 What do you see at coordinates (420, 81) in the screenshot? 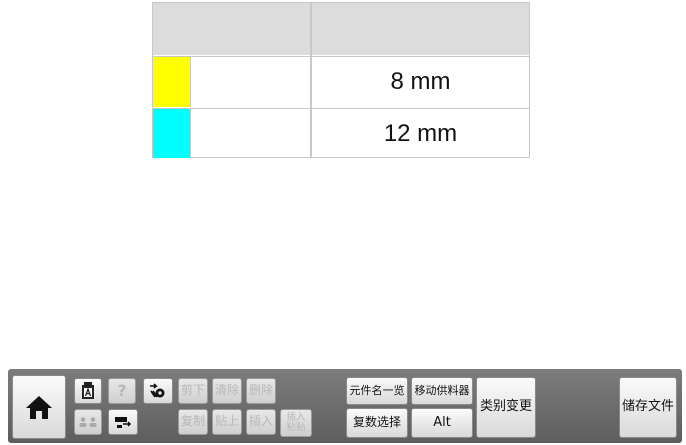
I see `size-cell: 8 mm` at bounding box center [420, 81].